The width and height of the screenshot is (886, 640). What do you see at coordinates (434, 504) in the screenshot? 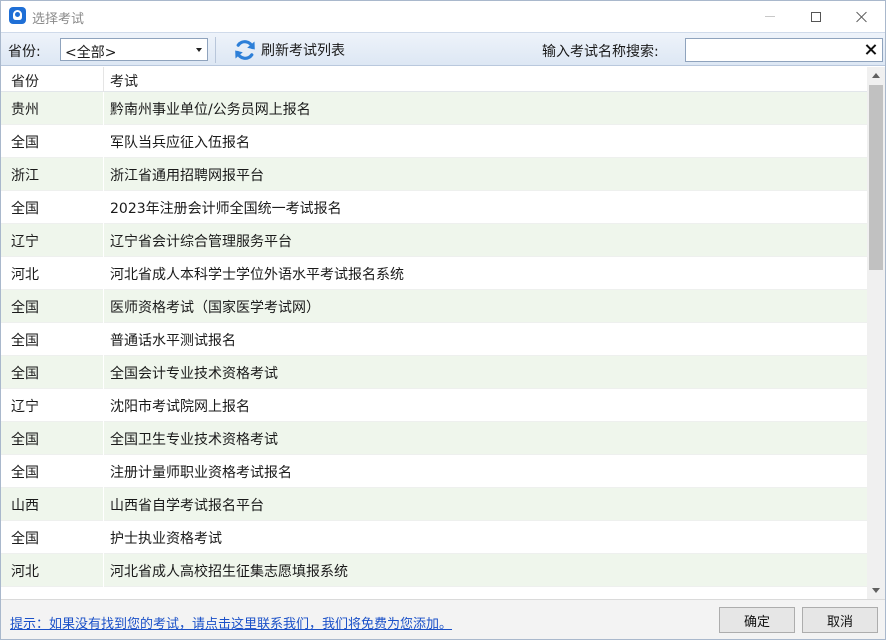
I see `table-row: 山西 山西省自学考试报名平台` at bounding box center [434, 504].